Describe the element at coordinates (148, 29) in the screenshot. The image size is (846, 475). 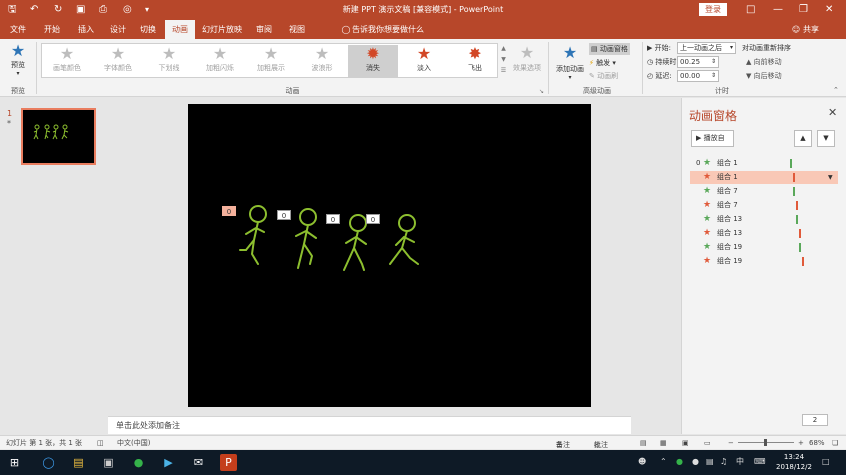
I see `tab-transitions: 切换` at that location.